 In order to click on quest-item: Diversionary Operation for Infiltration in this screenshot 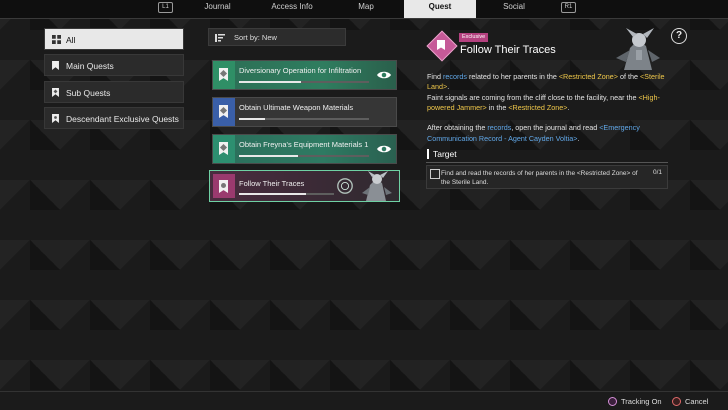, I will do `click(304, 75)`.